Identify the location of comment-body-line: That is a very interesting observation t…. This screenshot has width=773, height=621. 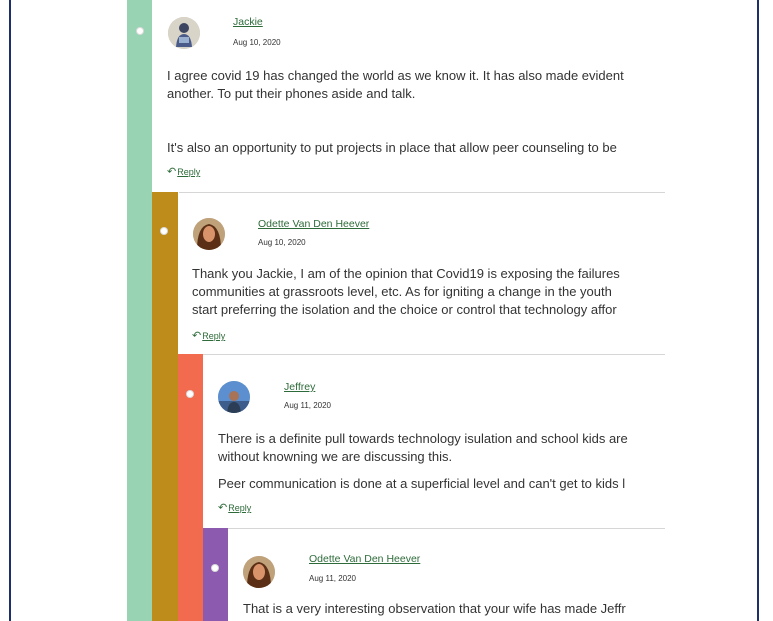
(434, 608).